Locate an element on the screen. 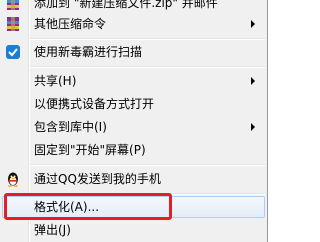 This screenshot has width=320, height=242. menu-item-add-to-zip-and-email: 添加到 "新建压缩文件.zip" 并邮件 is located at coordinates (133, 7).